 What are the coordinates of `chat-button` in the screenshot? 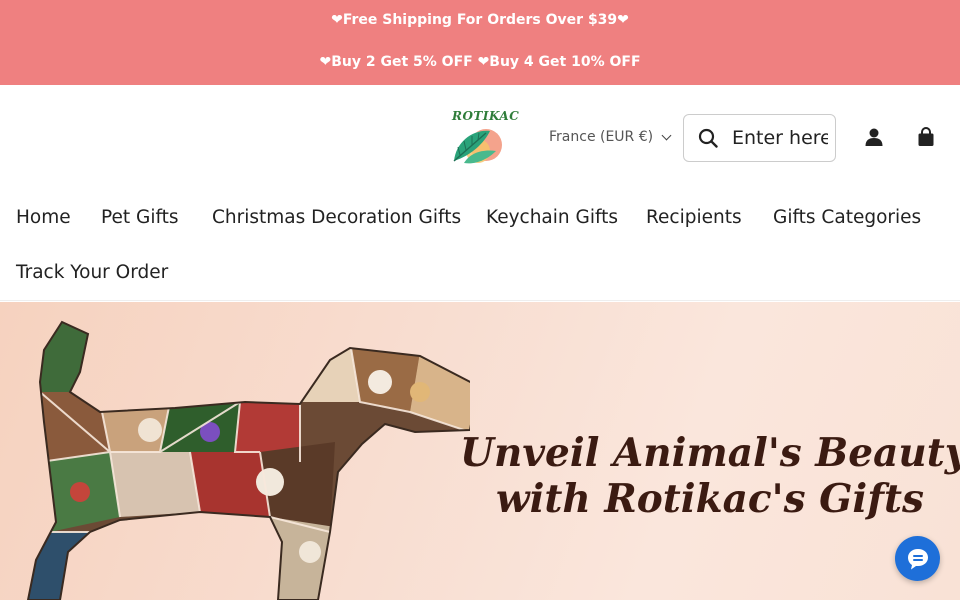 It's located at (917, 558).